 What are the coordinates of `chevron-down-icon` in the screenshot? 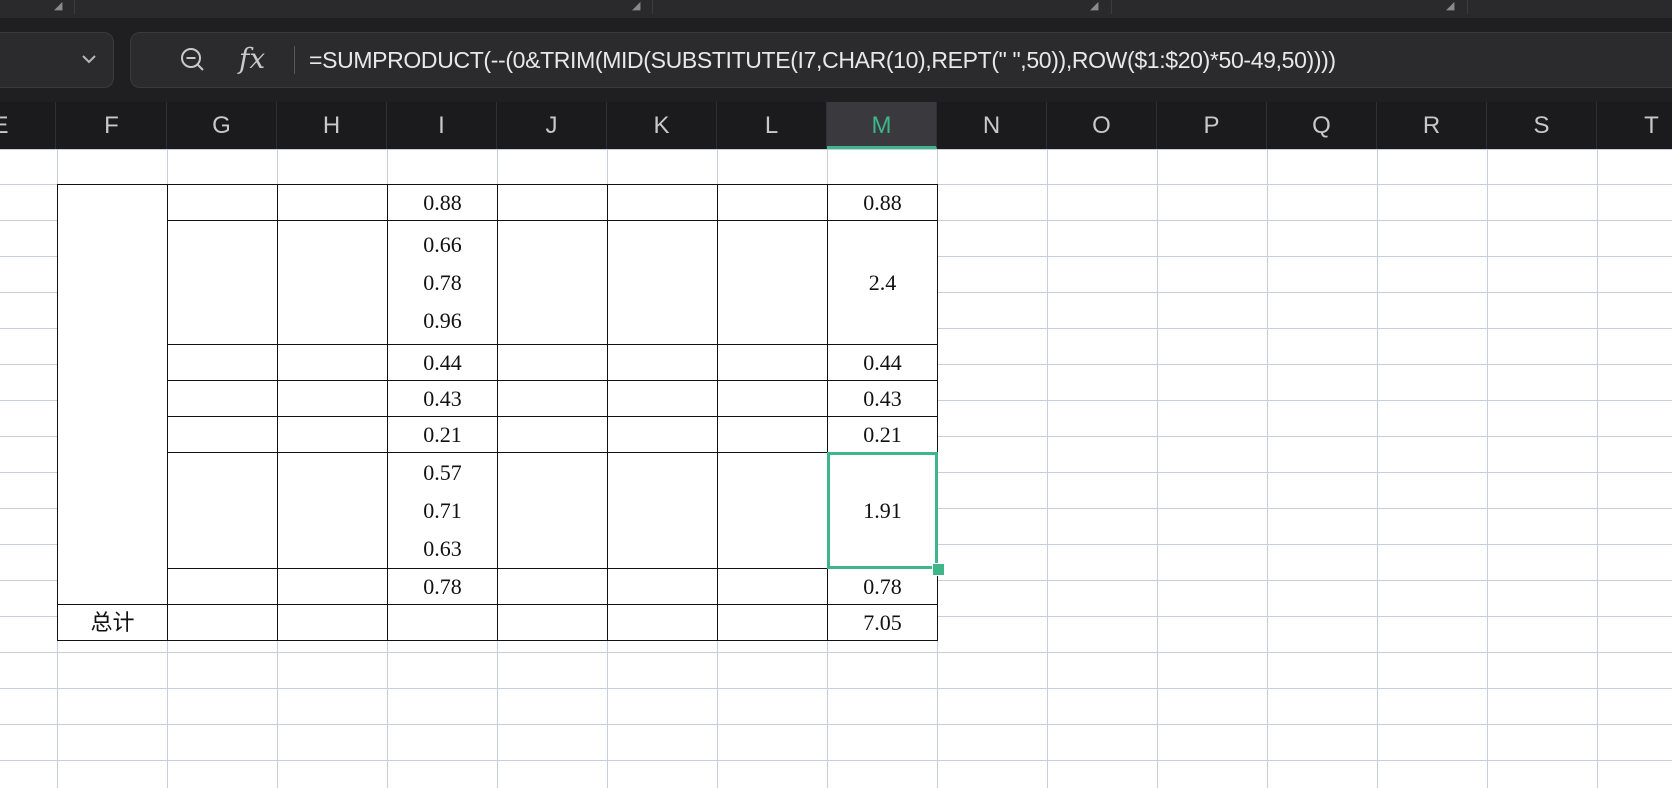 It's located at (89, 59).